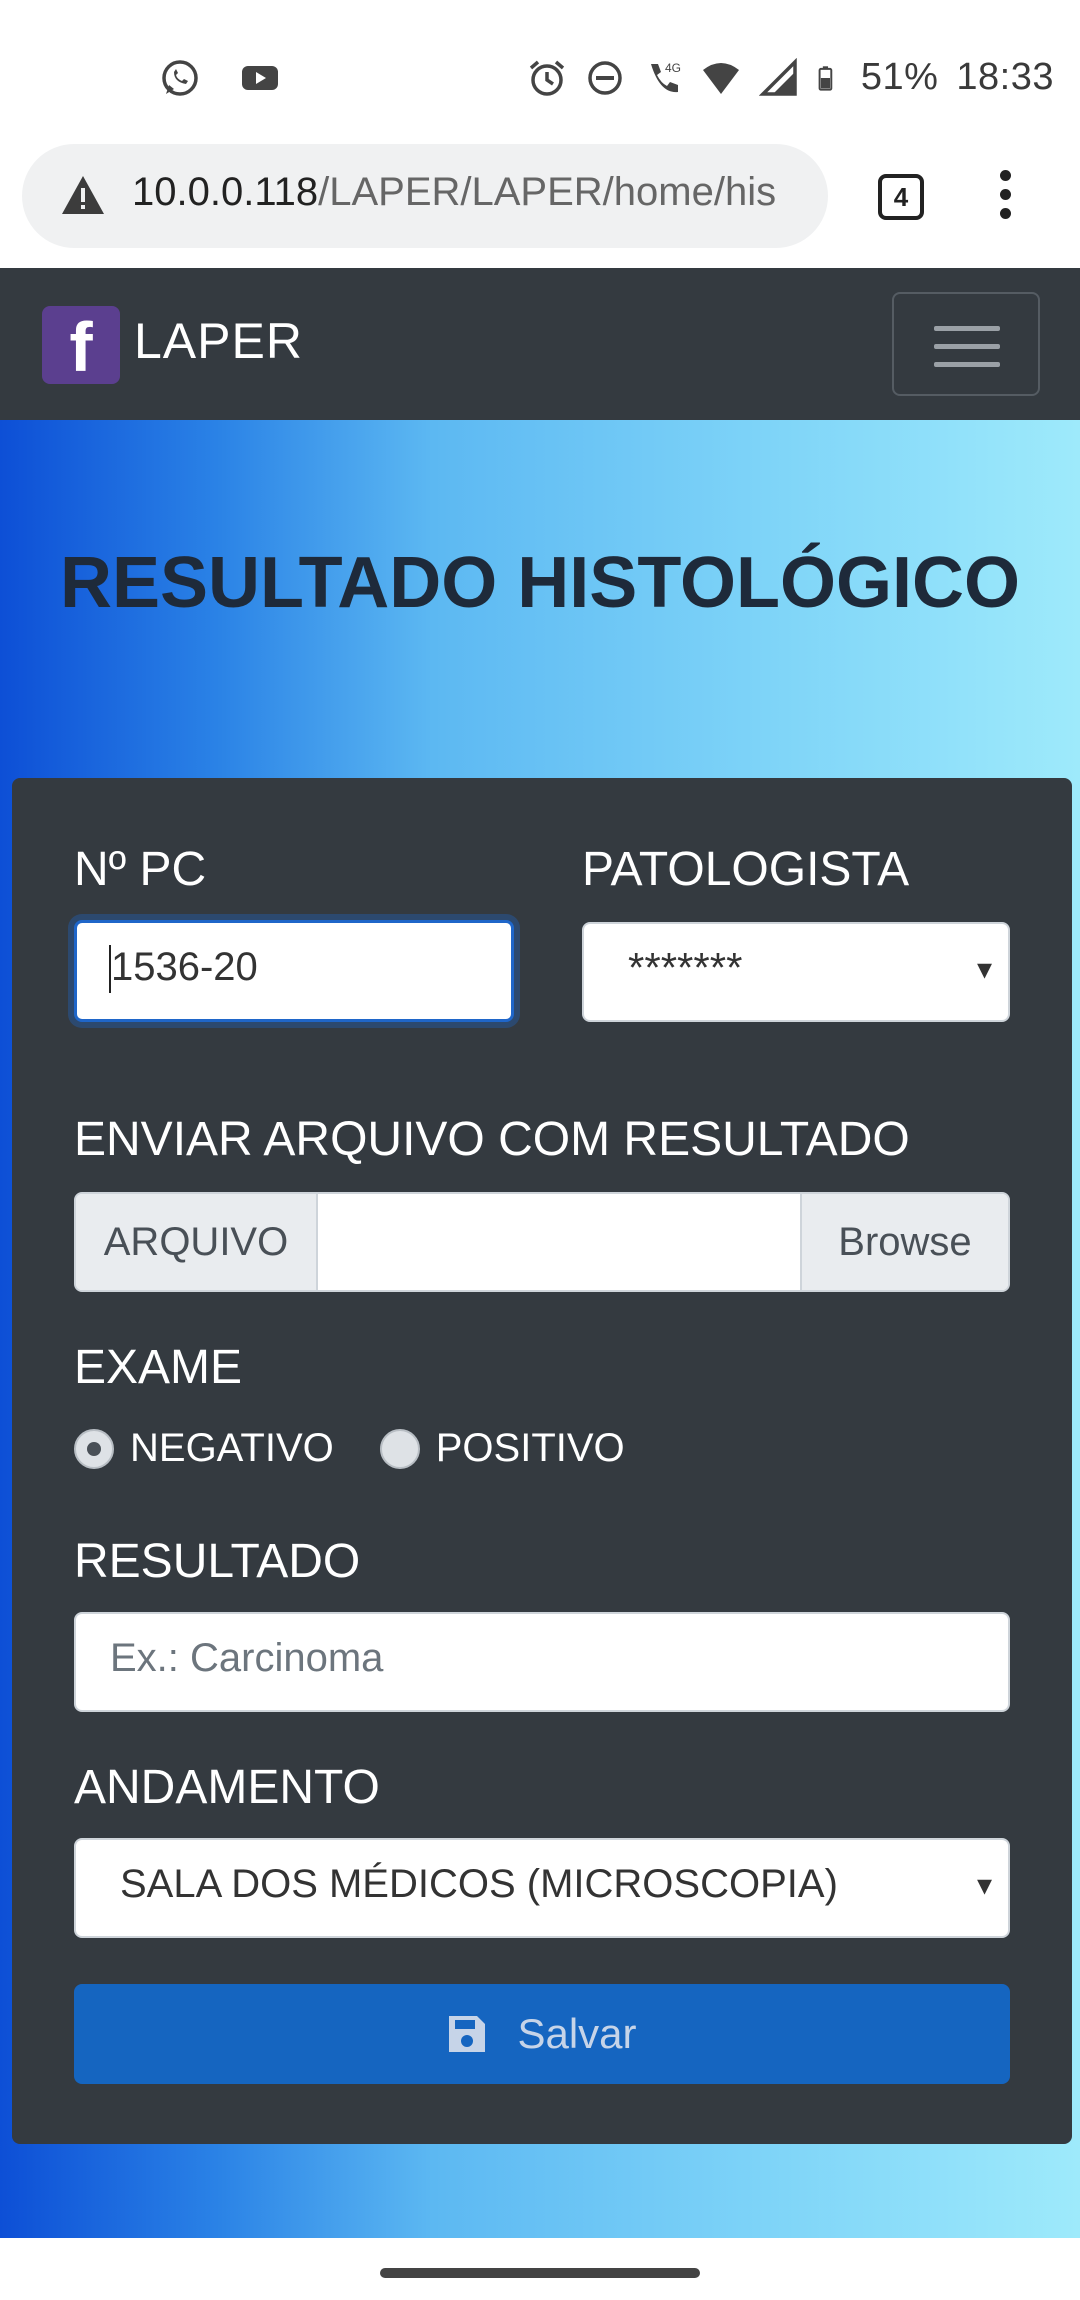 Image resolution: width=1080 pixels, height=2300 pixels. What do you see at coordinates (547, 192) in the screenshot?
I see `url-path: /LAPER/LAPER/home/his` at bounding box center [547, 192].